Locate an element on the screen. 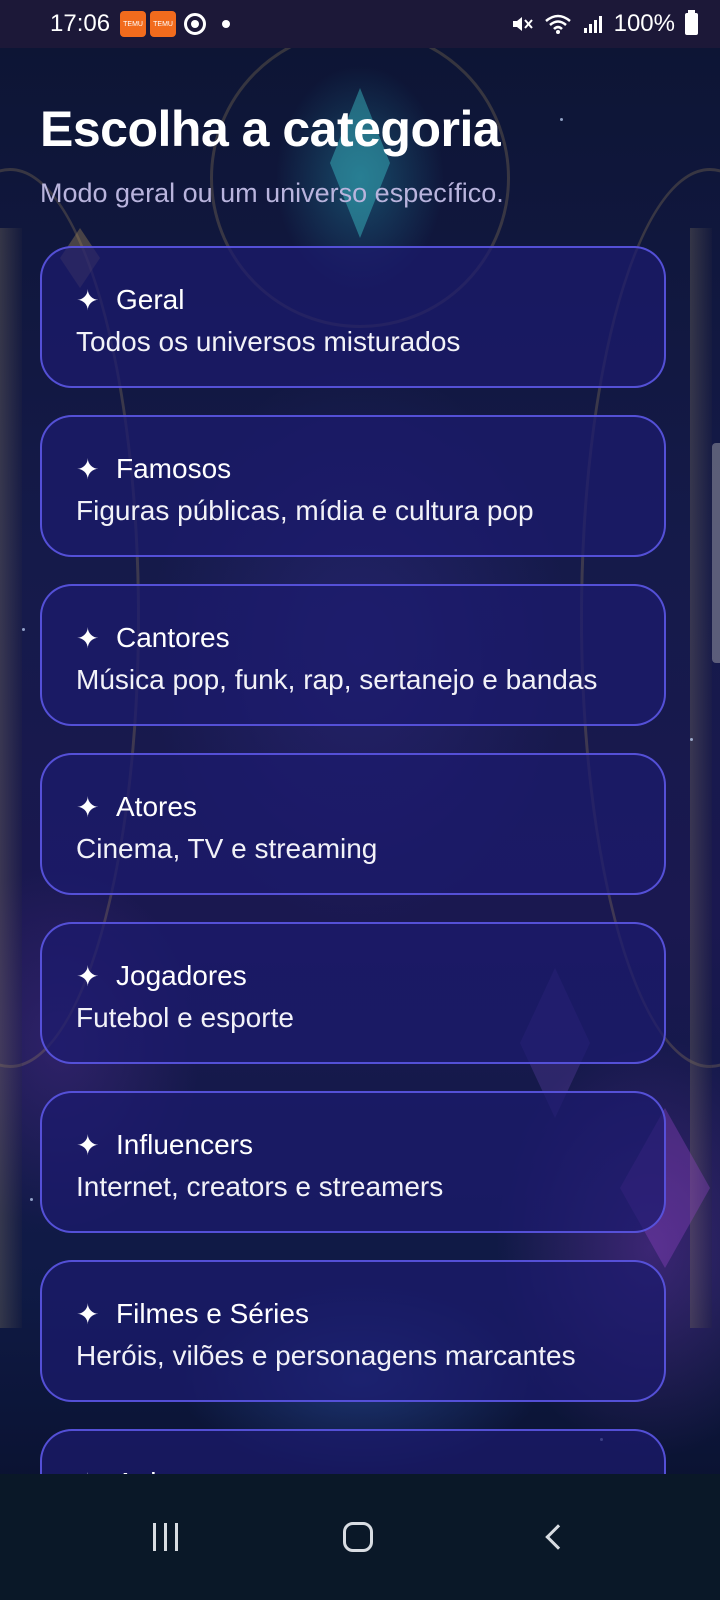  category-description: Heróis, vilões e personagens marcantes is located at coordinates (326, 1355).